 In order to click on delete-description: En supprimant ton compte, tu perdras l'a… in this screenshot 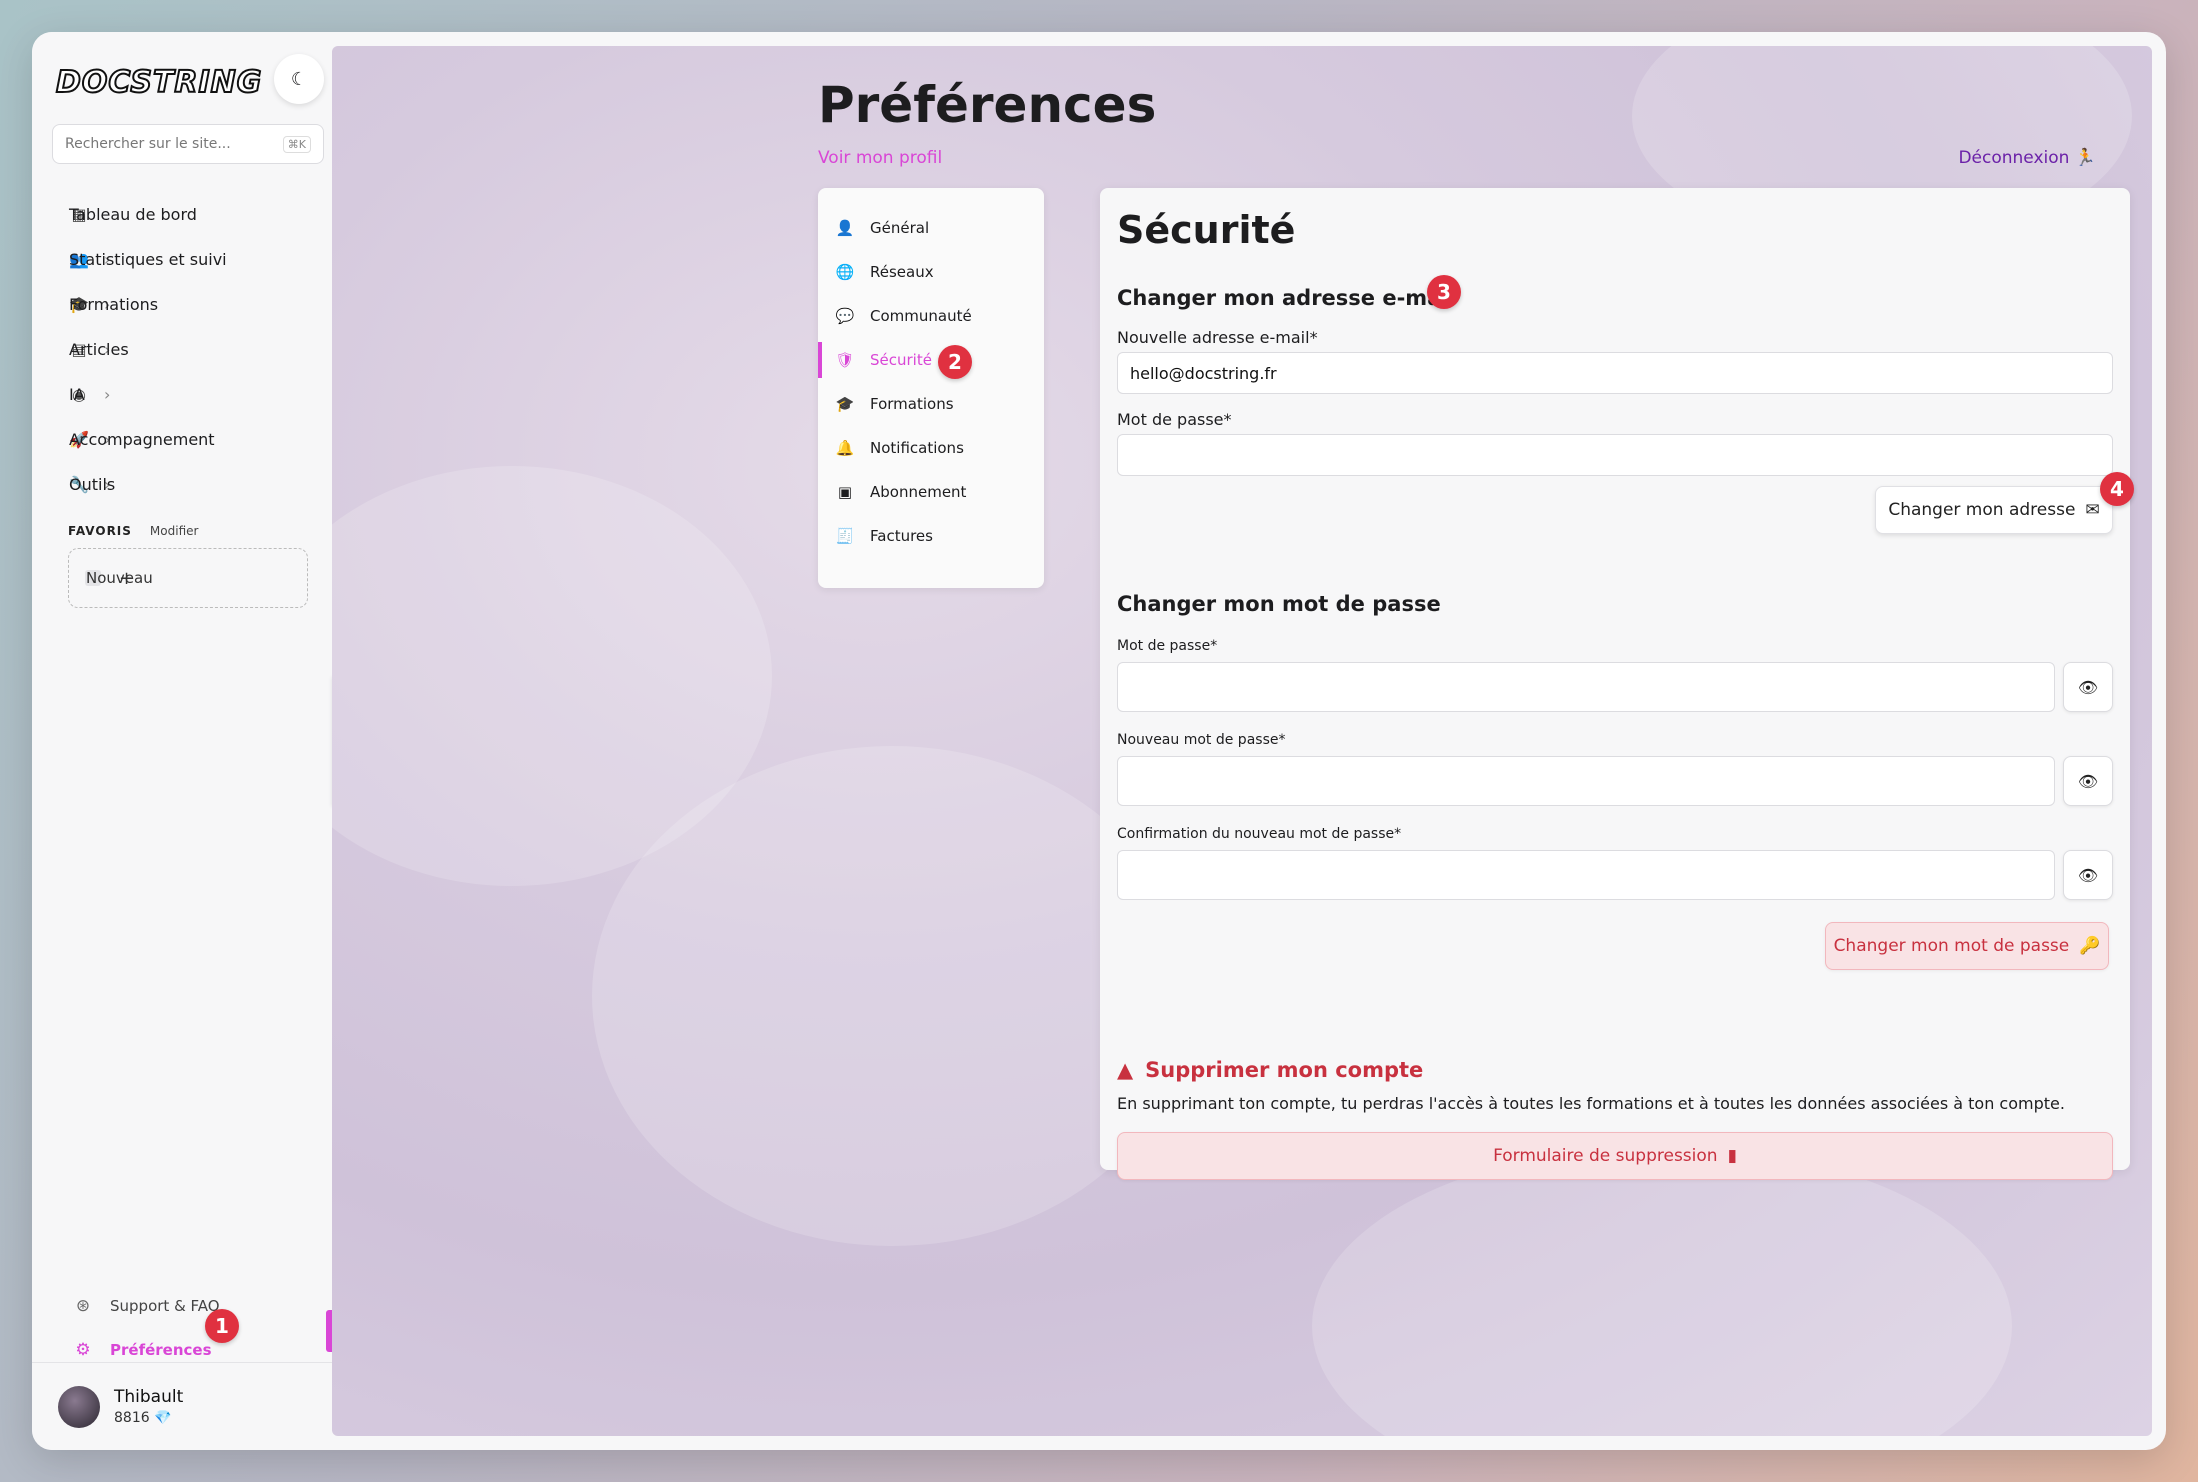, I will do `click(1591, 1103)`.